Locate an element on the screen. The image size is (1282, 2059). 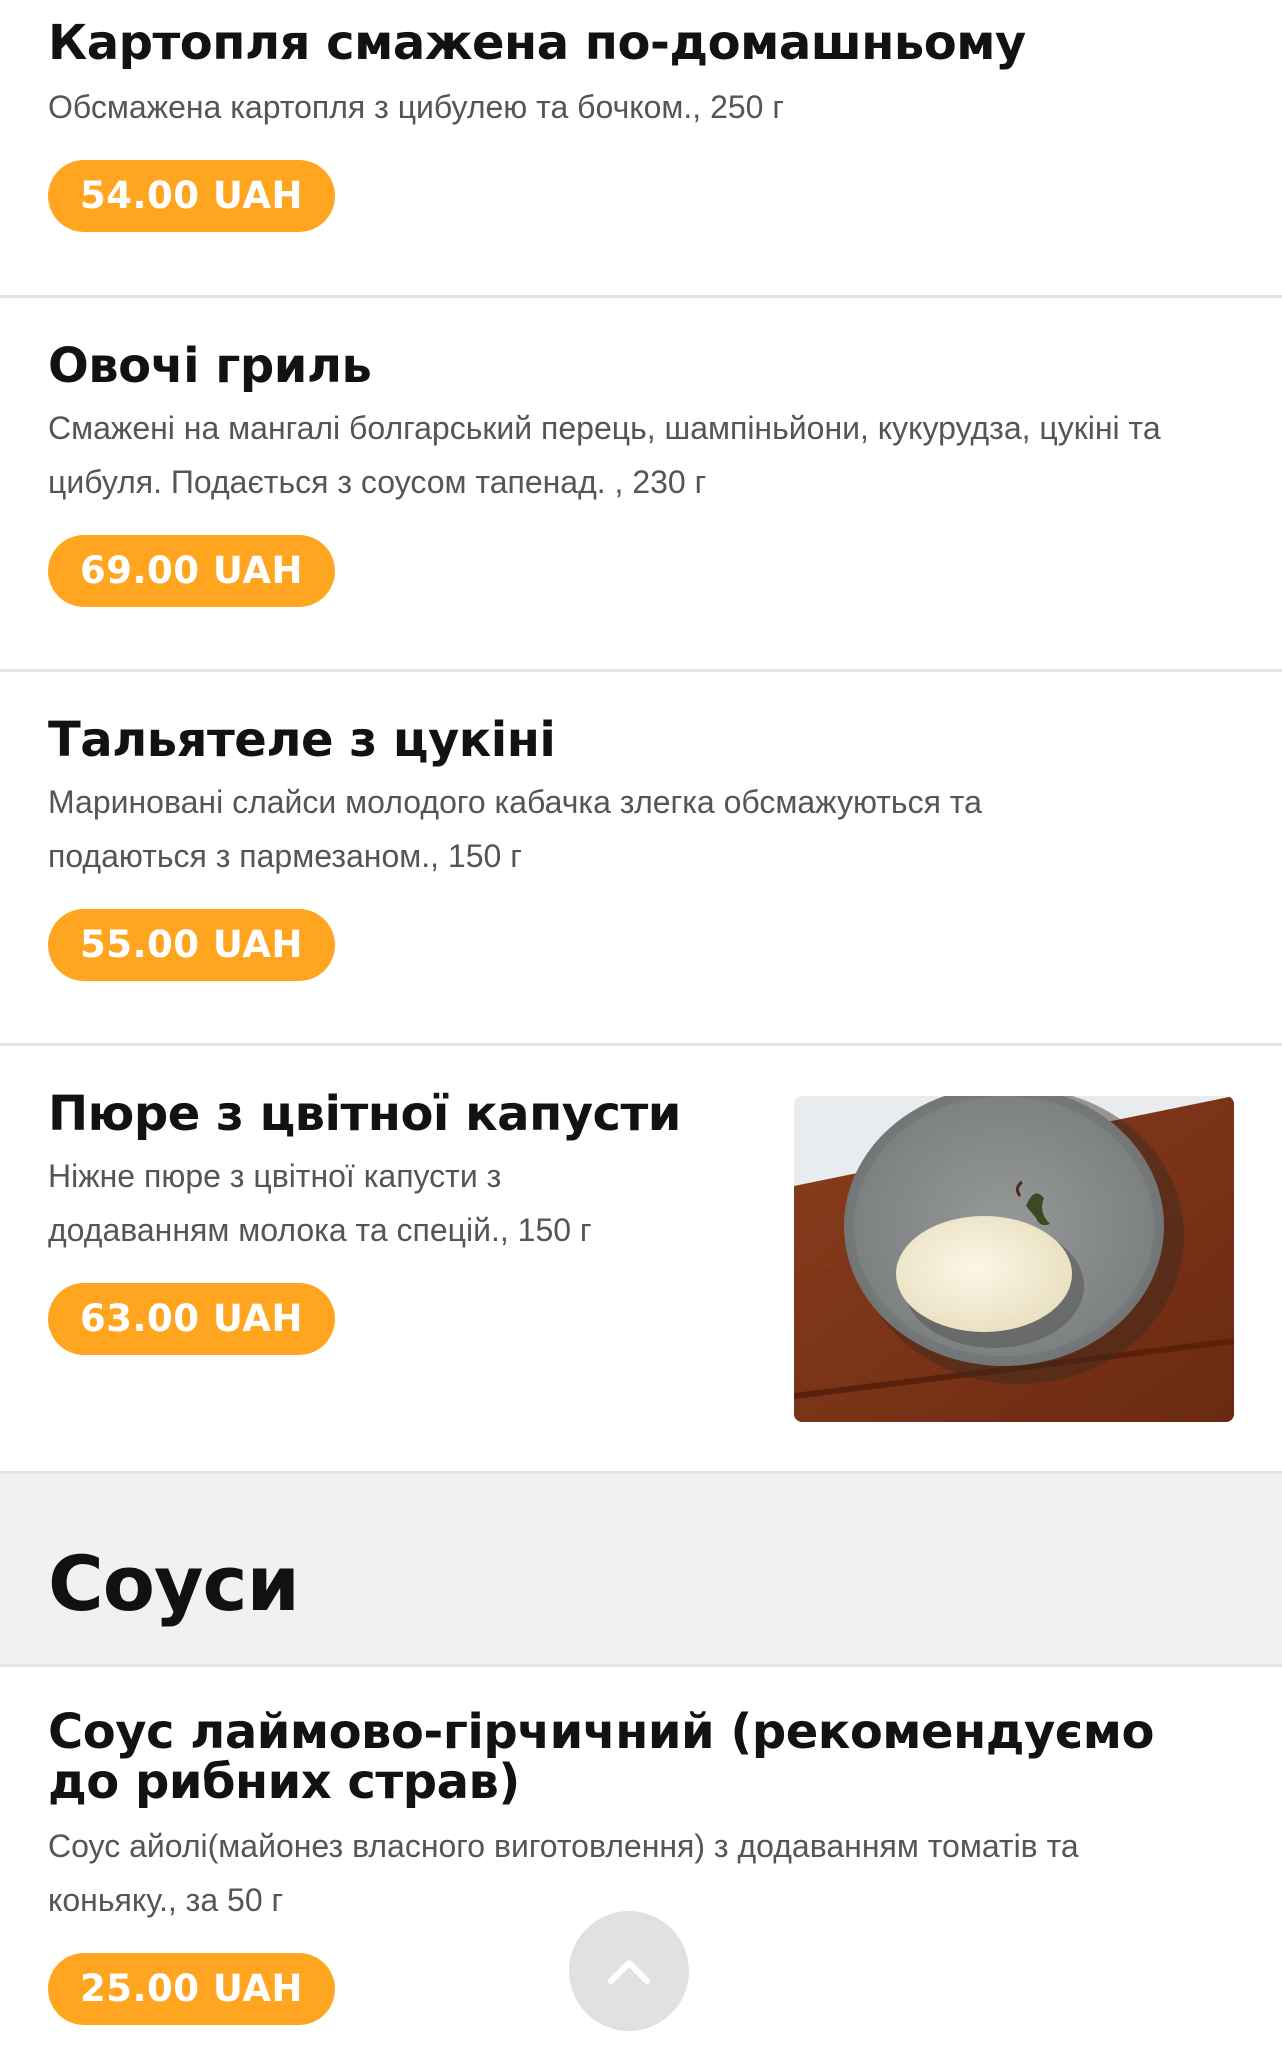
dish-photo-illustration is located at coordinates (1014, 1259).